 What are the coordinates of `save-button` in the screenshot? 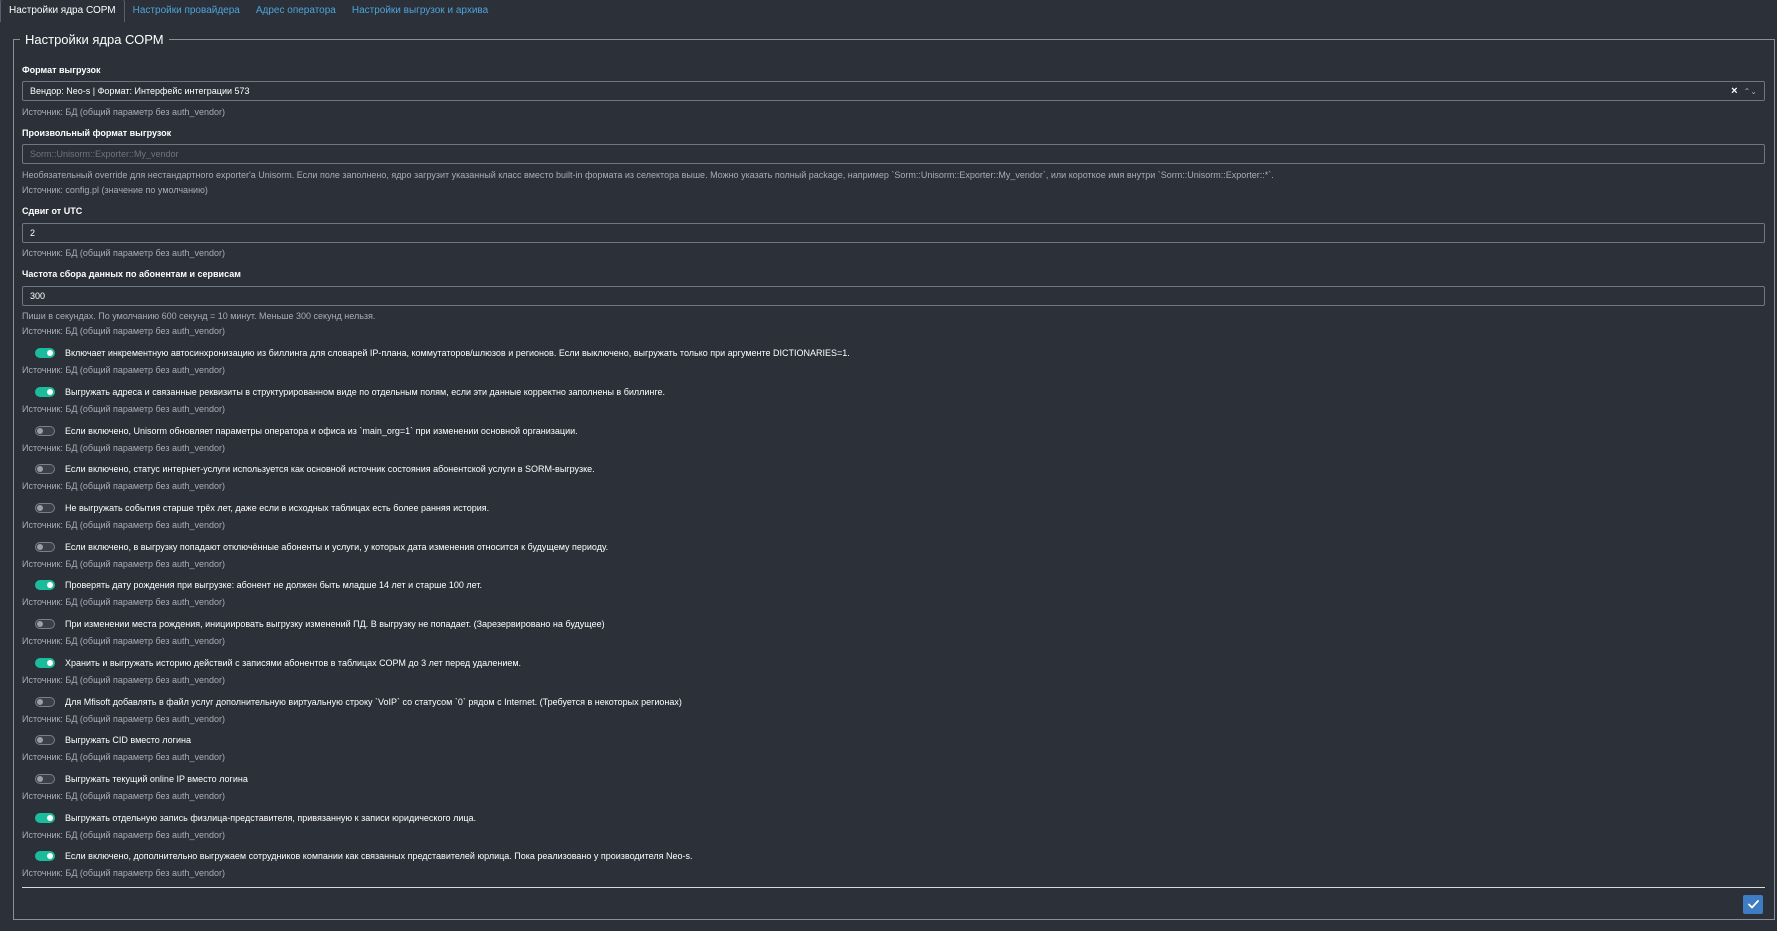 It's located at (1753, 904).